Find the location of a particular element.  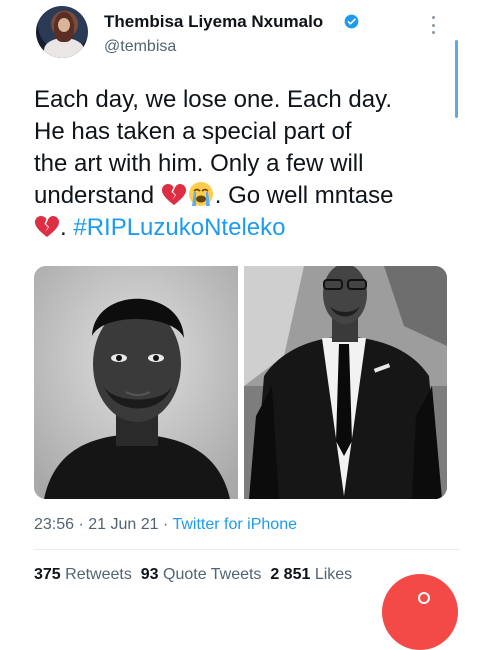

tweet-line: . #RIPLuzukoNteleko is located at coordinates (244, 228).